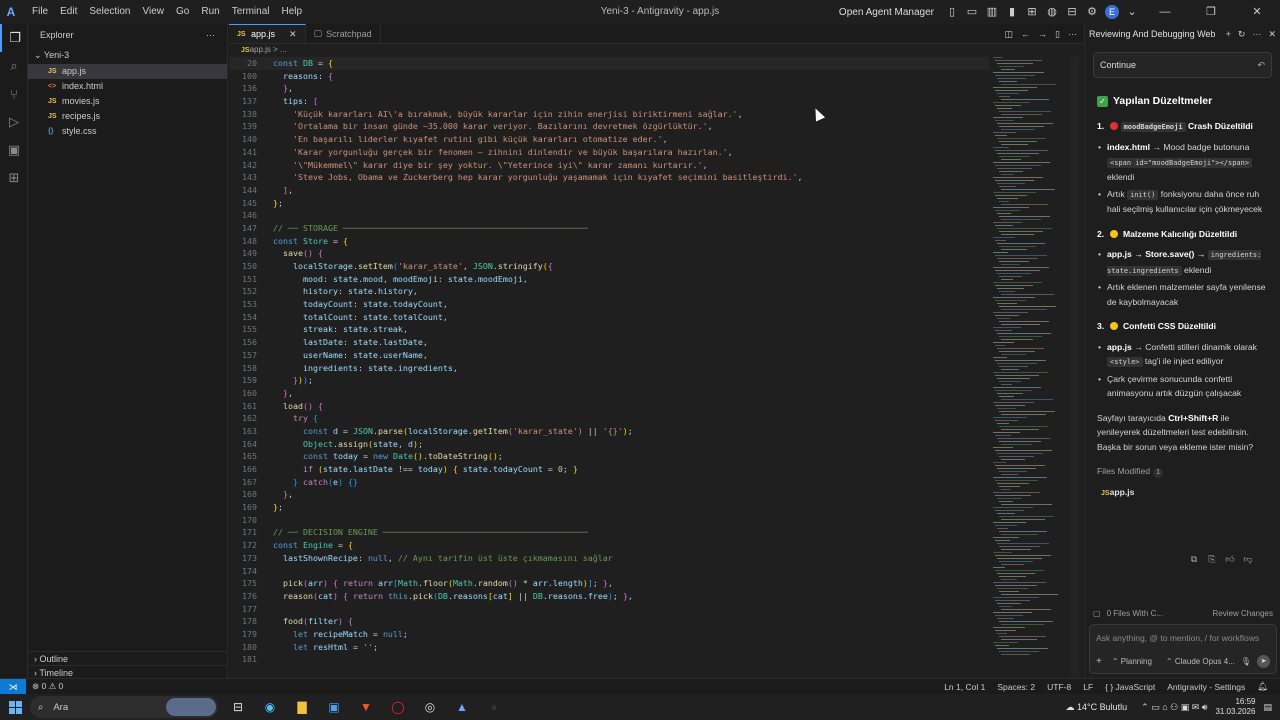 This screenshot has width=1280, height=720. Describe the element at coordinates (238, 707) in the screenshot. I see `task-view-icon: ⊟` at that location.